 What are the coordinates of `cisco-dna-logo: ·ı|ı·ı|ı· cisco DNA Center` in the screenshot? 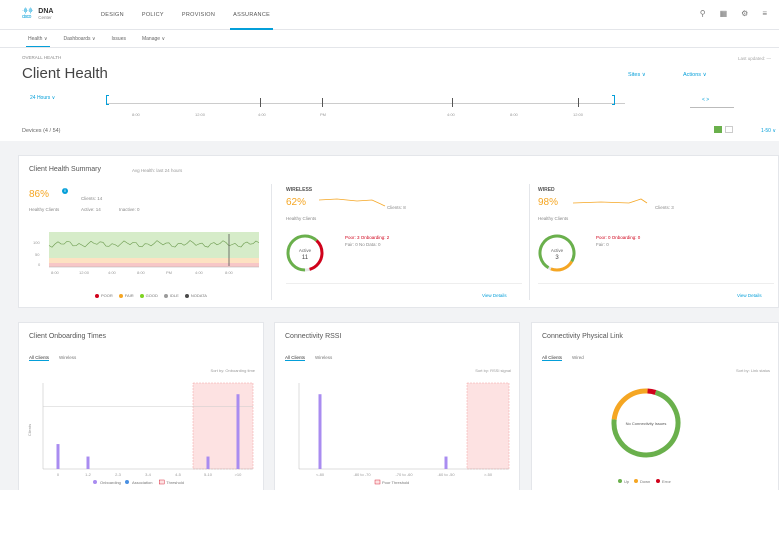 It's located at (37, 14).